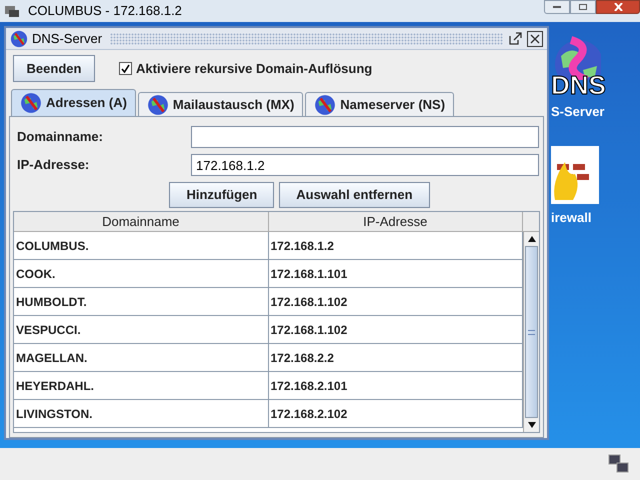 This screenshot has width=640, height=480. What do you see at coordinates (141, 222) in the screenshot?
I see `column-header: Domainname` at bounding box center [141, 222].